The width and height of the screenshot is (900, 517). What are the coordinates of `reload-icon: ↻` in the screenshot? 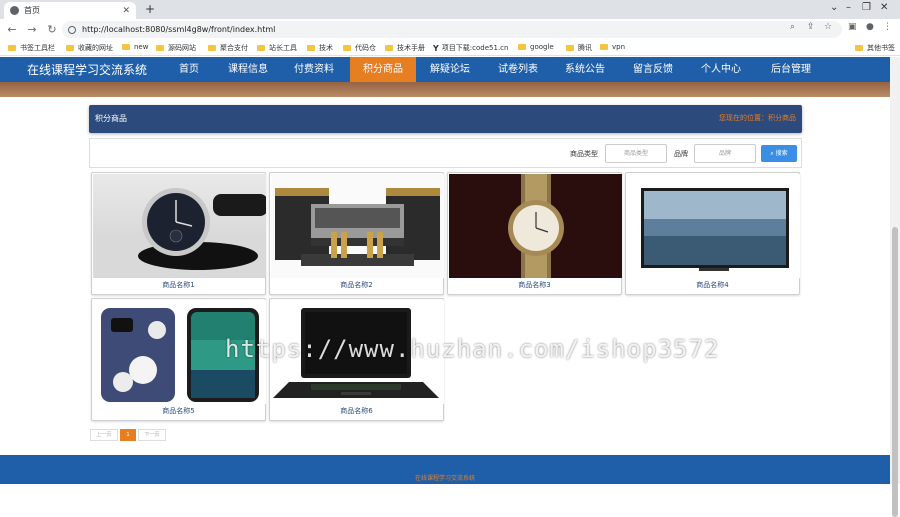 It's located at (52, 29).